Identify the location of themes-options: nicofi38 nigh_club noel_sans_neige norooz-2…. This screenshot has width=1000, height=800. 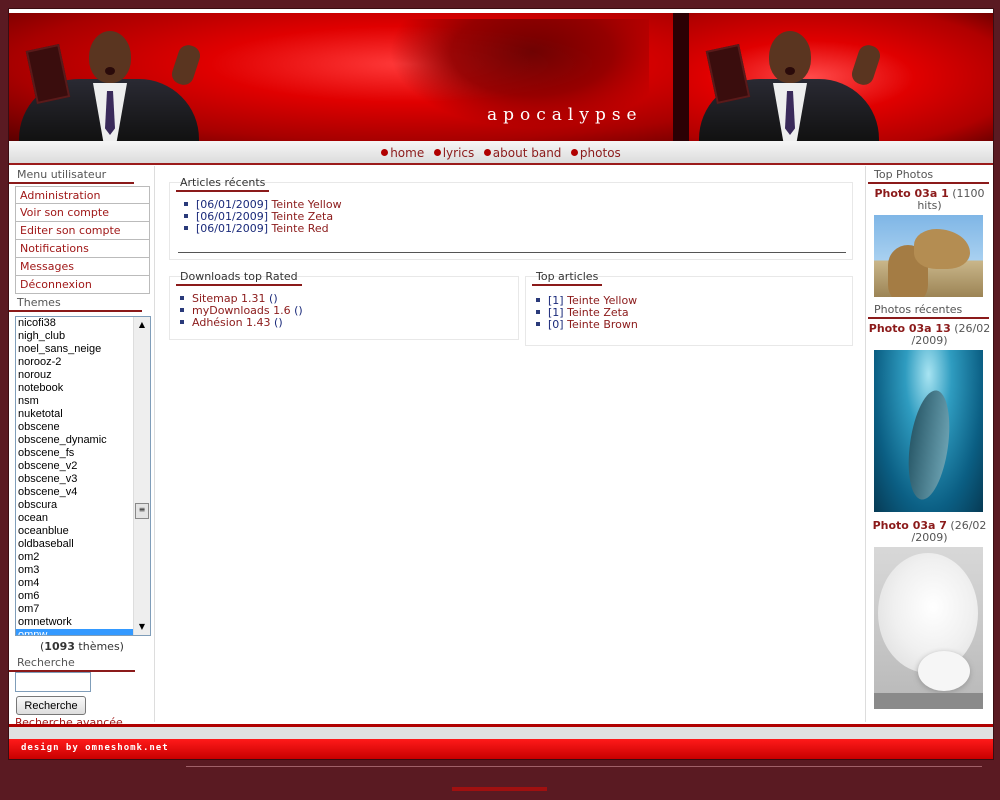
(75, 476).